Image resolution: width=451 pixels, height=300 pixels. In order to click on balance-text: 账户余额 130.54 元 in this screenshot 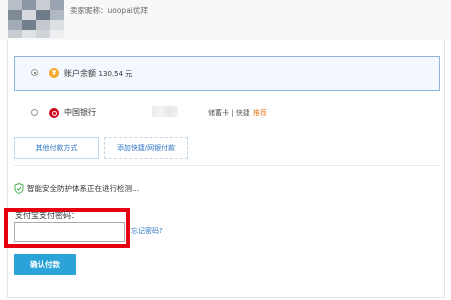, I will do `click(98, 73)`.